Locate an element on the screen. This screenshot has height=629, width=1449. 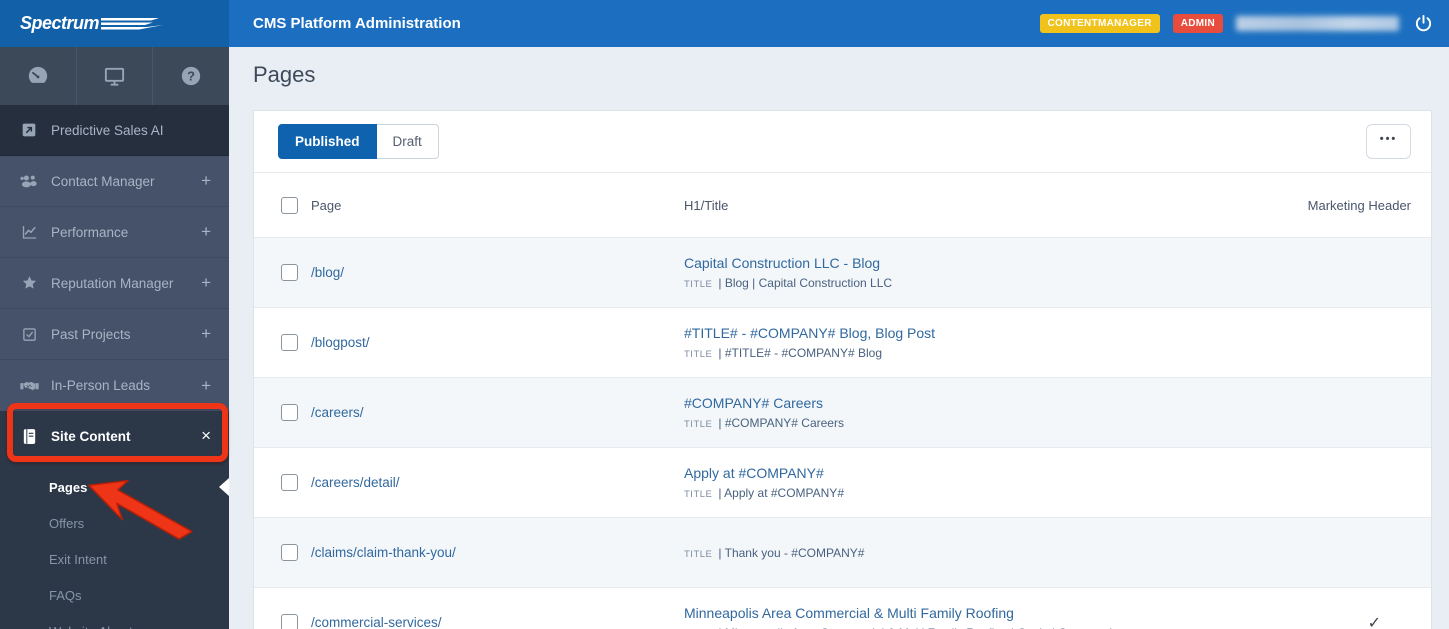
submenu-item-faqs: FAQs is located at coordinates (114, 595).